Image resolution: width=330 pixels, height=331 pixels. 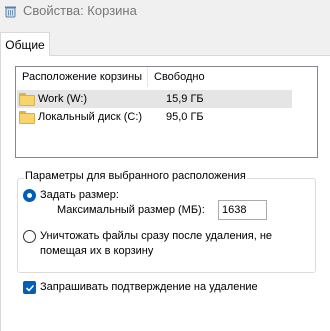 I want to click on max-size-label: Максимальный размер (МБ):, so click(x=131, y=210).